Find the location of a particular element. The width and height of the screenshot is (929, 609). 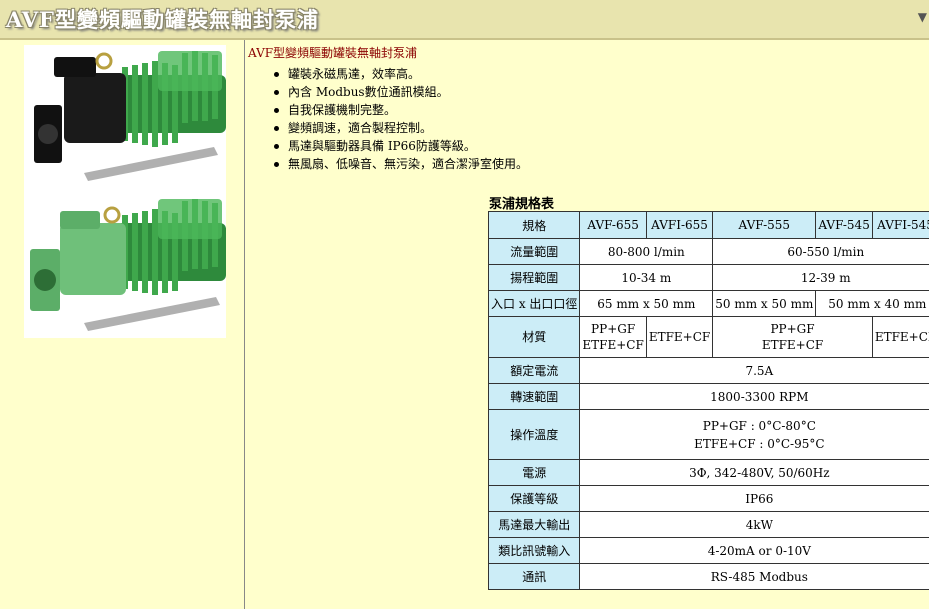

table-cell: 10-34 m is located at coordinates (646, 277).